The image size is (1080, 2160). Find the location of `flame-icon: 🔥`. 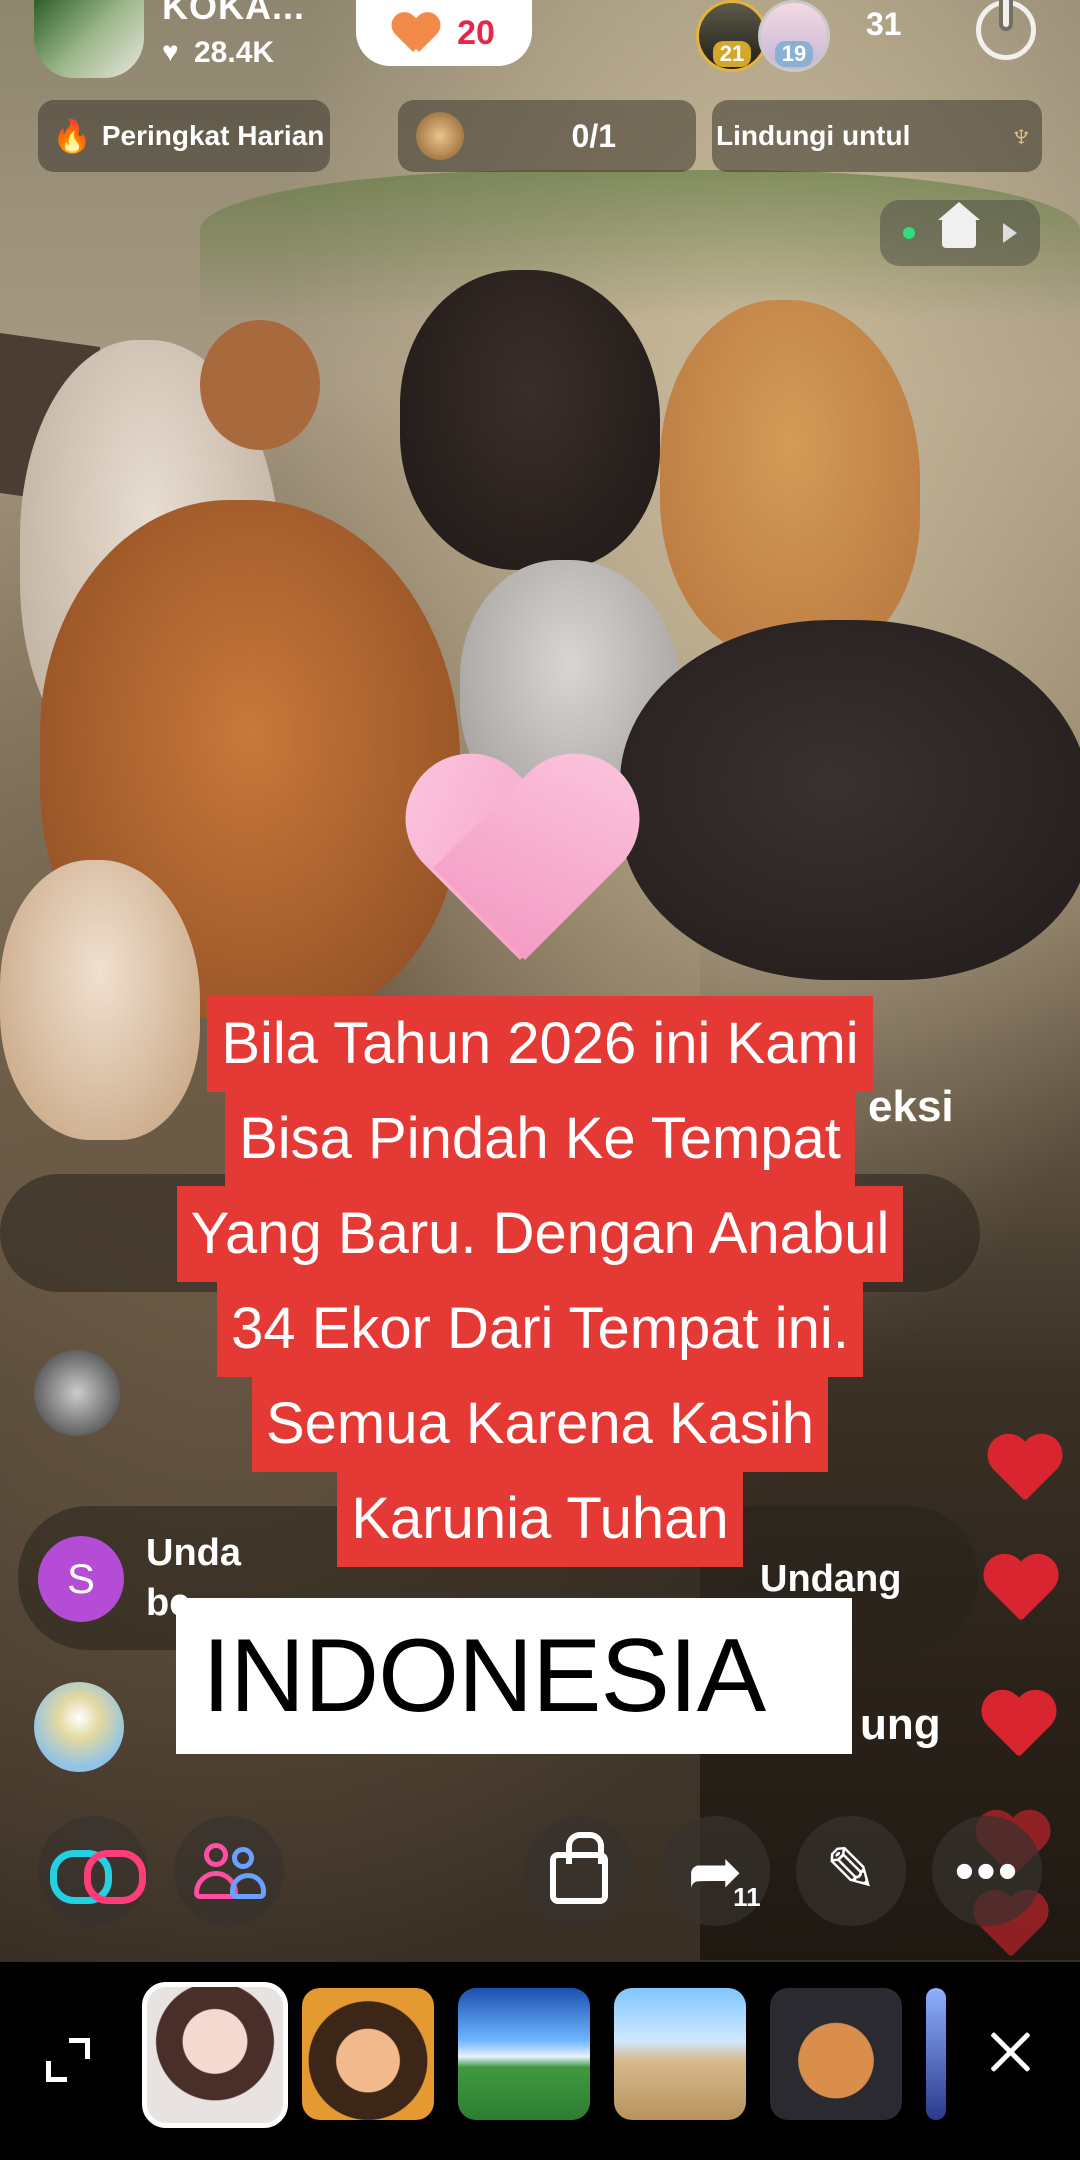

flame-icon: 🔥 is located at coordinates (72, 136).